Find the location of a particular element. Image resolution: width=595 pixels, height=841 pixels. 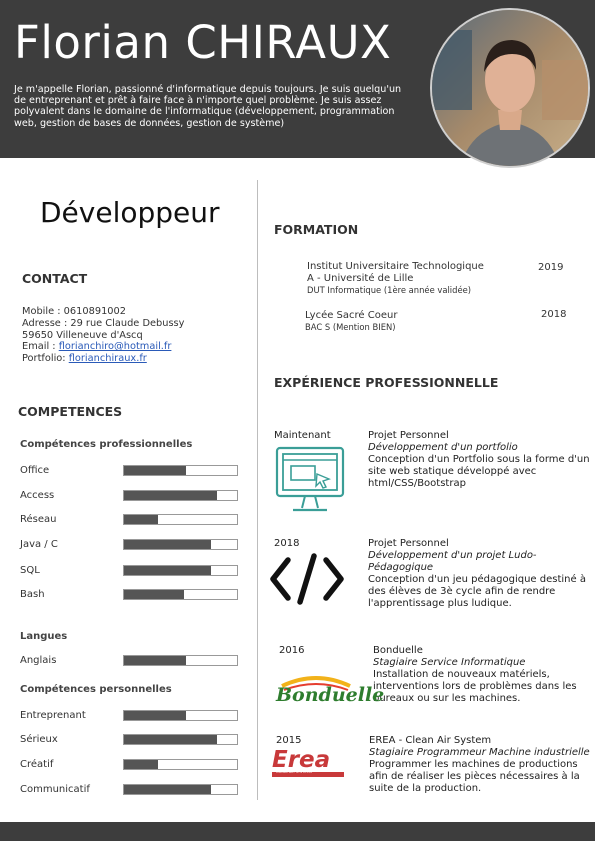

skill-row: Office is located at coordinates (130, 472).